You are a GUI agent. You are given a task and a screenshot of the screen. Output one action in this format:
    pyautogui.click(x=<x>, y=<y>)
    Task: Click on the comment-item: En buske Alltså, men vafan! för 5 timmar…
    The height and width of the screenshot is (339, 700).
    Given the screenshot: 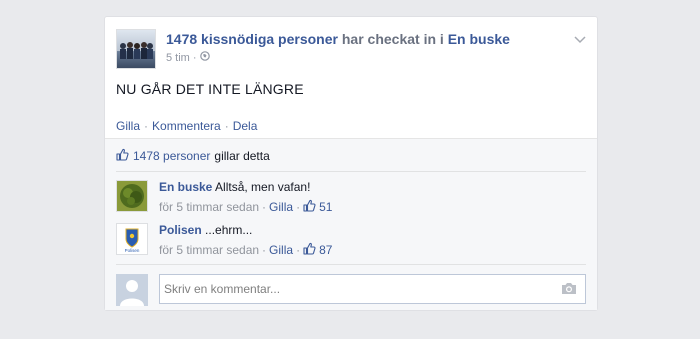 What is the action you would take?
    pyautogui.click(x=351, y=197)
    